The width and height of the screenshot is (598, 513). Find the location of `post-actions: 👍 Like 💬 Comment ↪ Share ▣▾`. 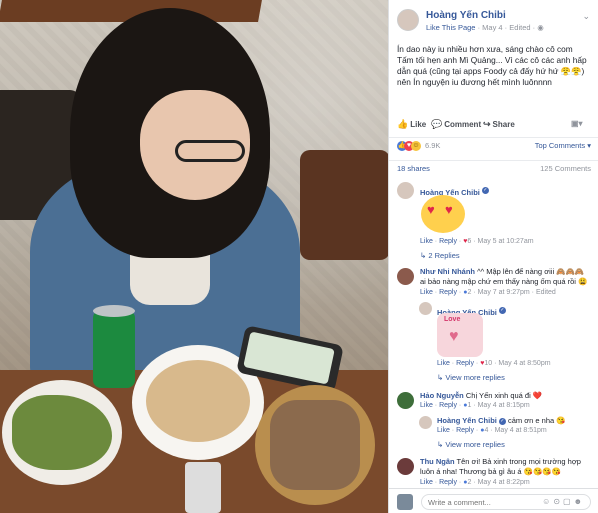

post-actions: 👍 Like 💬 Comment ↪ Share ▣▾ is located at coordinates (493, 125).